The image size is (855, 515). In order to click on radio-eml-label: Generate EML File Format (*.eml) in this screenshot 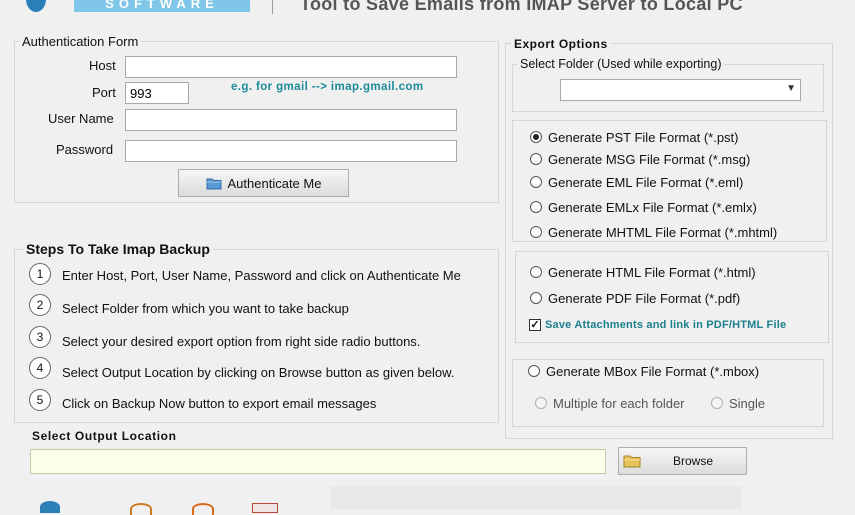, I will do `click(646, 182)`.